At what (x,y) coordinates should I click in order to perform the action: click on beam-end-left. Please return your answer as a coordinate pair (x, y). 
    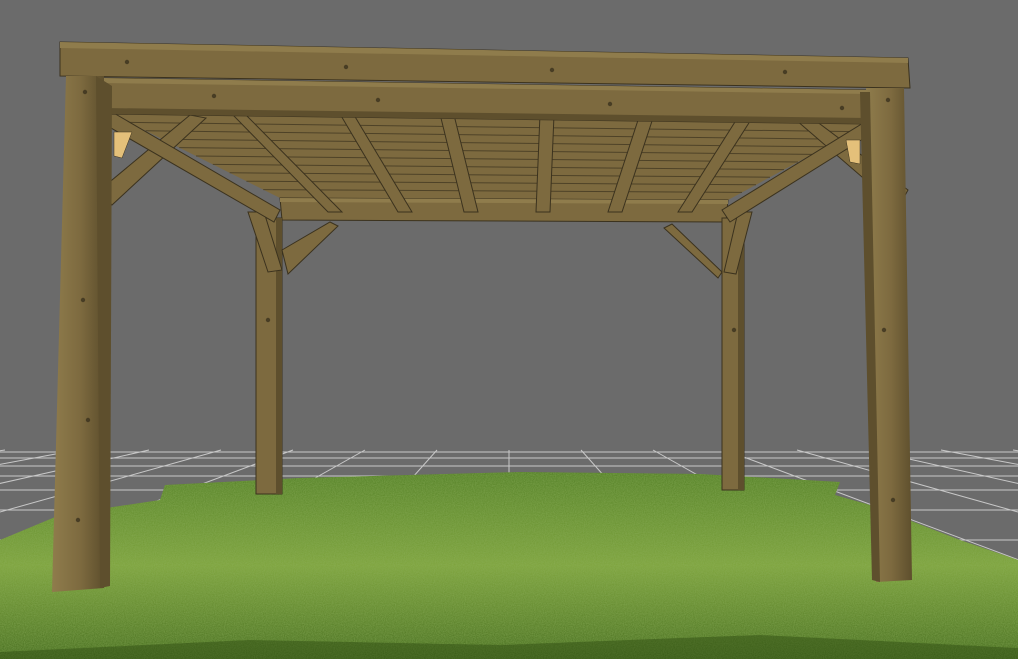
    Looking at the image, I should click on (123, 145).